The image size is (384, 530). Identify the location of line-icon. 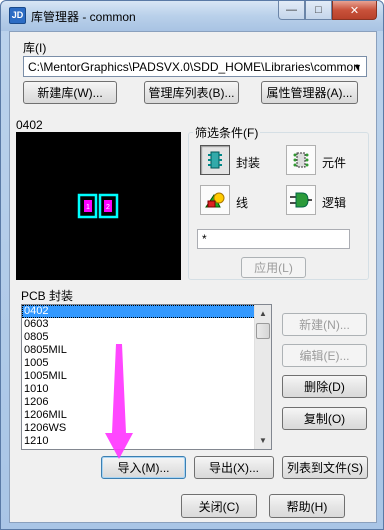
(215, 200).